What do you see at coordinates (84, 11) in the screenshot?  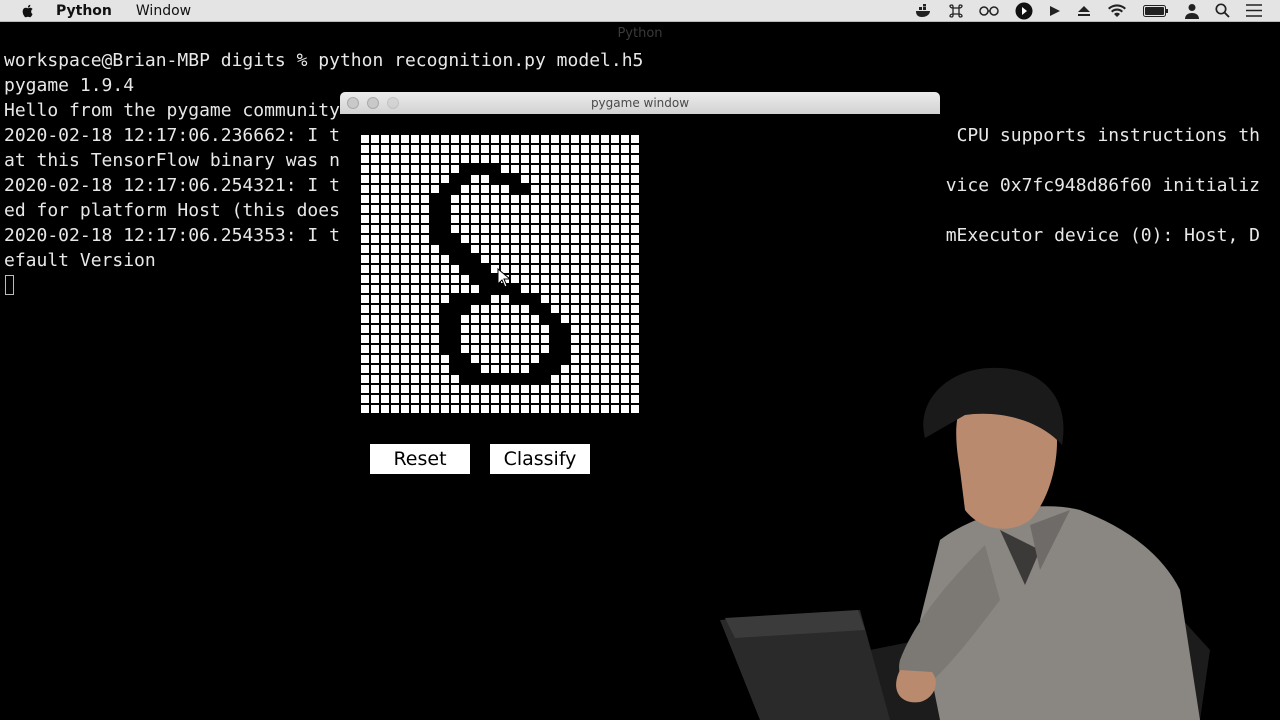 I see `app-name: Python` at bounding box center [84, 11].